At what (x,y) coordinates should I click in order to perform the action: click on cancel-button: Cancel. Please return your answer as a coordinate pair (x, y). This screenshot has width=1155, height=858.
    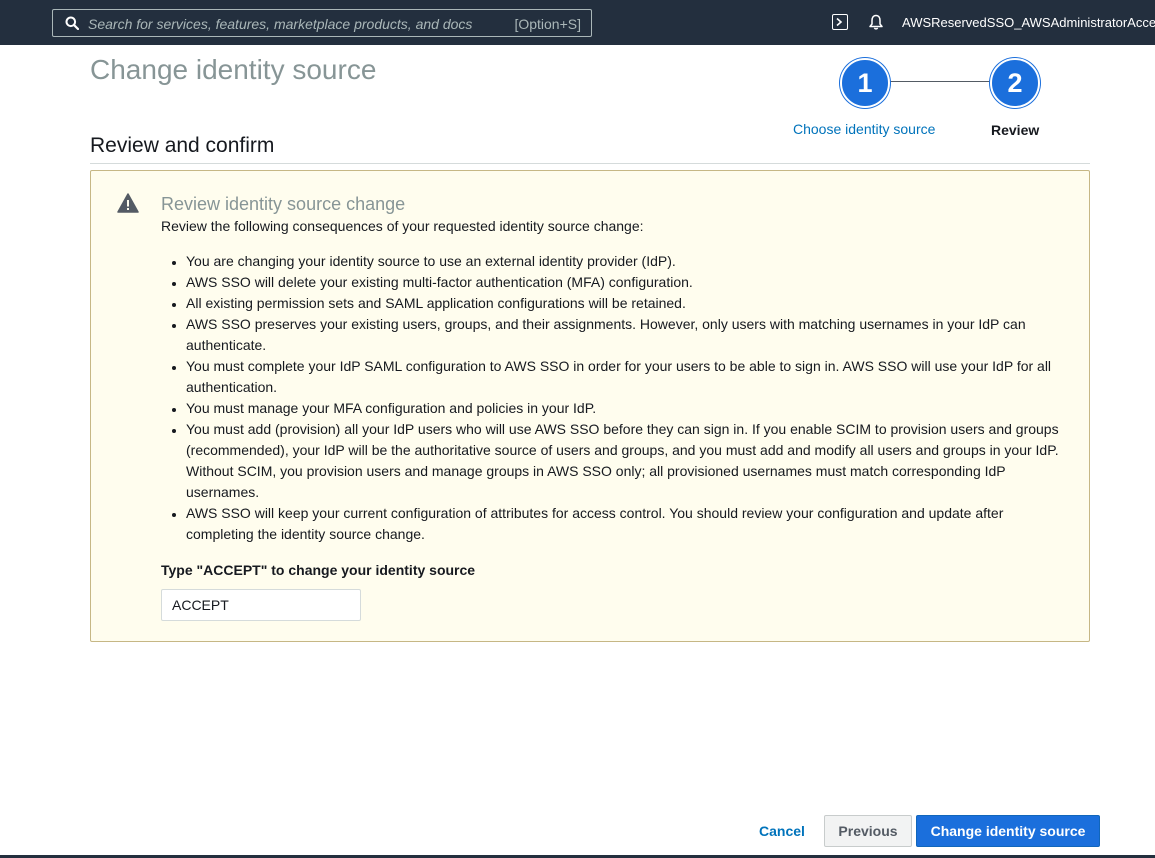
    Looking at the image, I should click on (782, 831).